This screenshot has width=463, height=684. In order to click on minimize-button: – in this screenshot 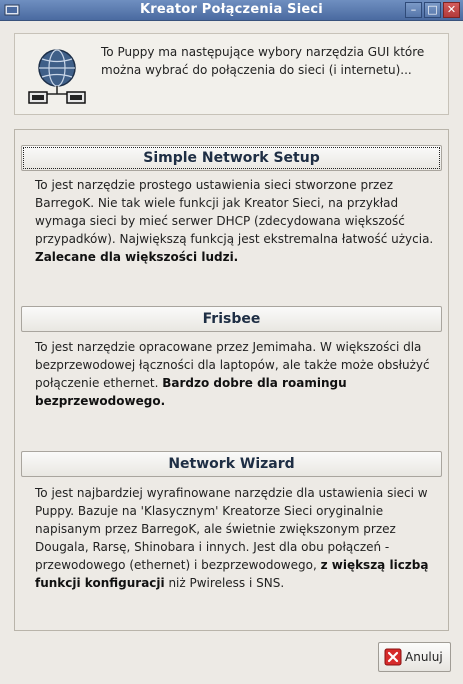, I will do `click(413, 10)`.